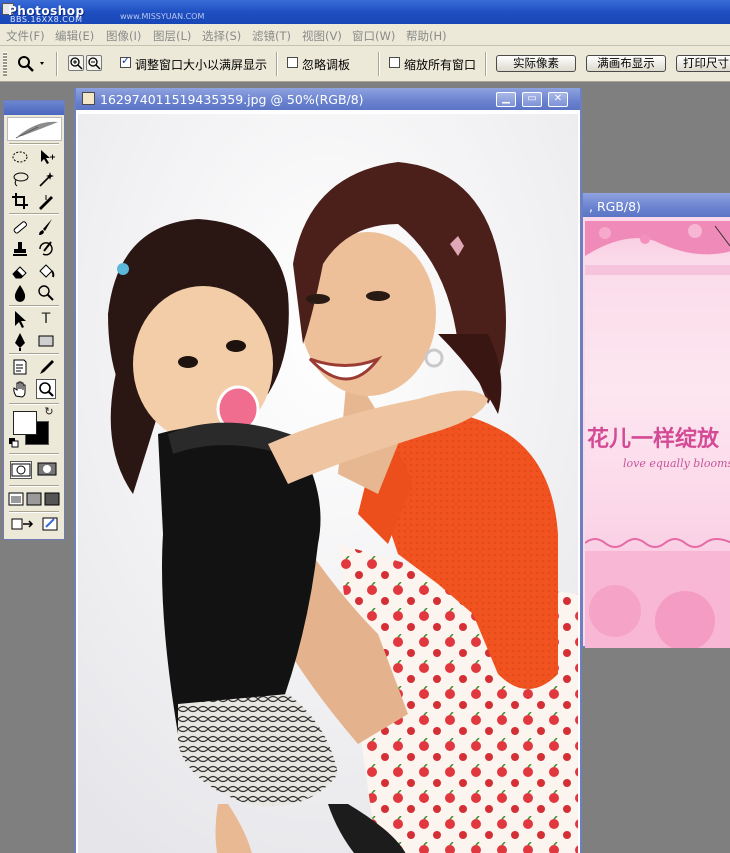  I want to click on foreground-color-swatch, so click(25, 423).